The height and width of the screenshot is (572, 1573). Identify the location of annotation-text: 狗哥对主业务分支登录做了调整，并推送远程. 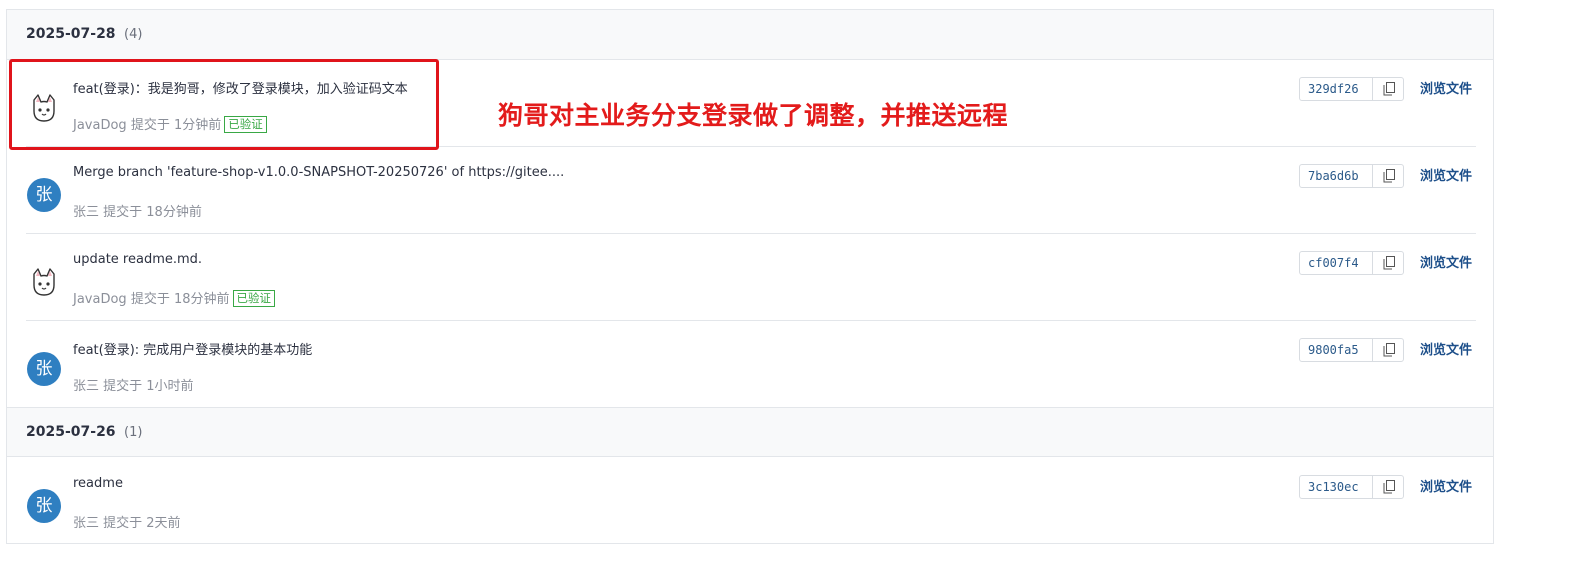
(753, 115).